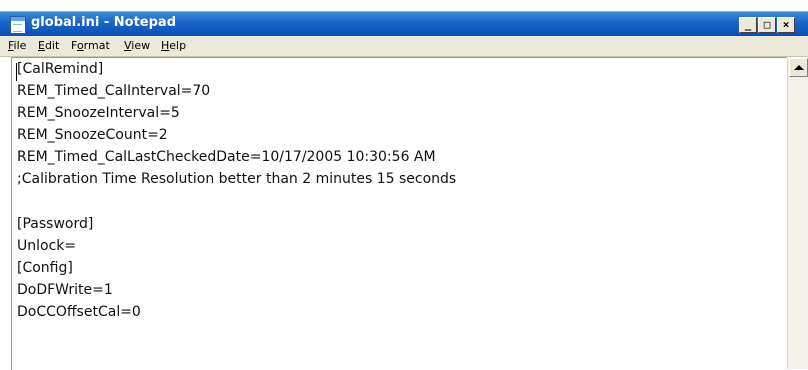  What do you see at coordinates (96, 45) in the screenshot?
I see `menu-format-rest: rmat` at bounding box center [96, 45].